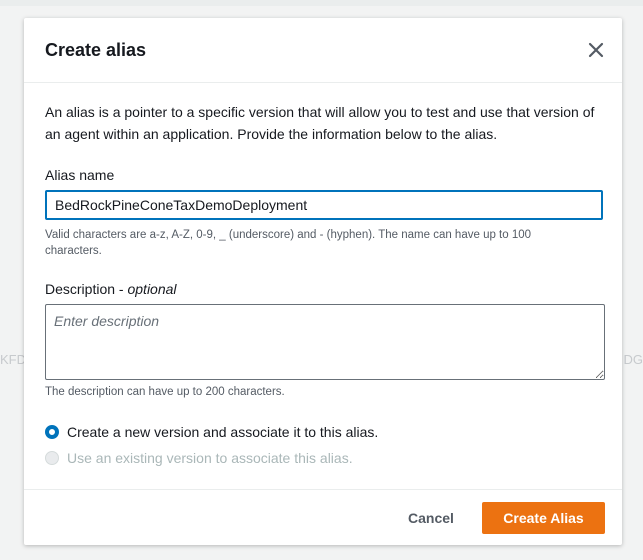 The image size is (643, 560). What do you see at coordinates (321, 3) in the screenshot?
I see `page-background-strip` at bounding box center [321, 3].